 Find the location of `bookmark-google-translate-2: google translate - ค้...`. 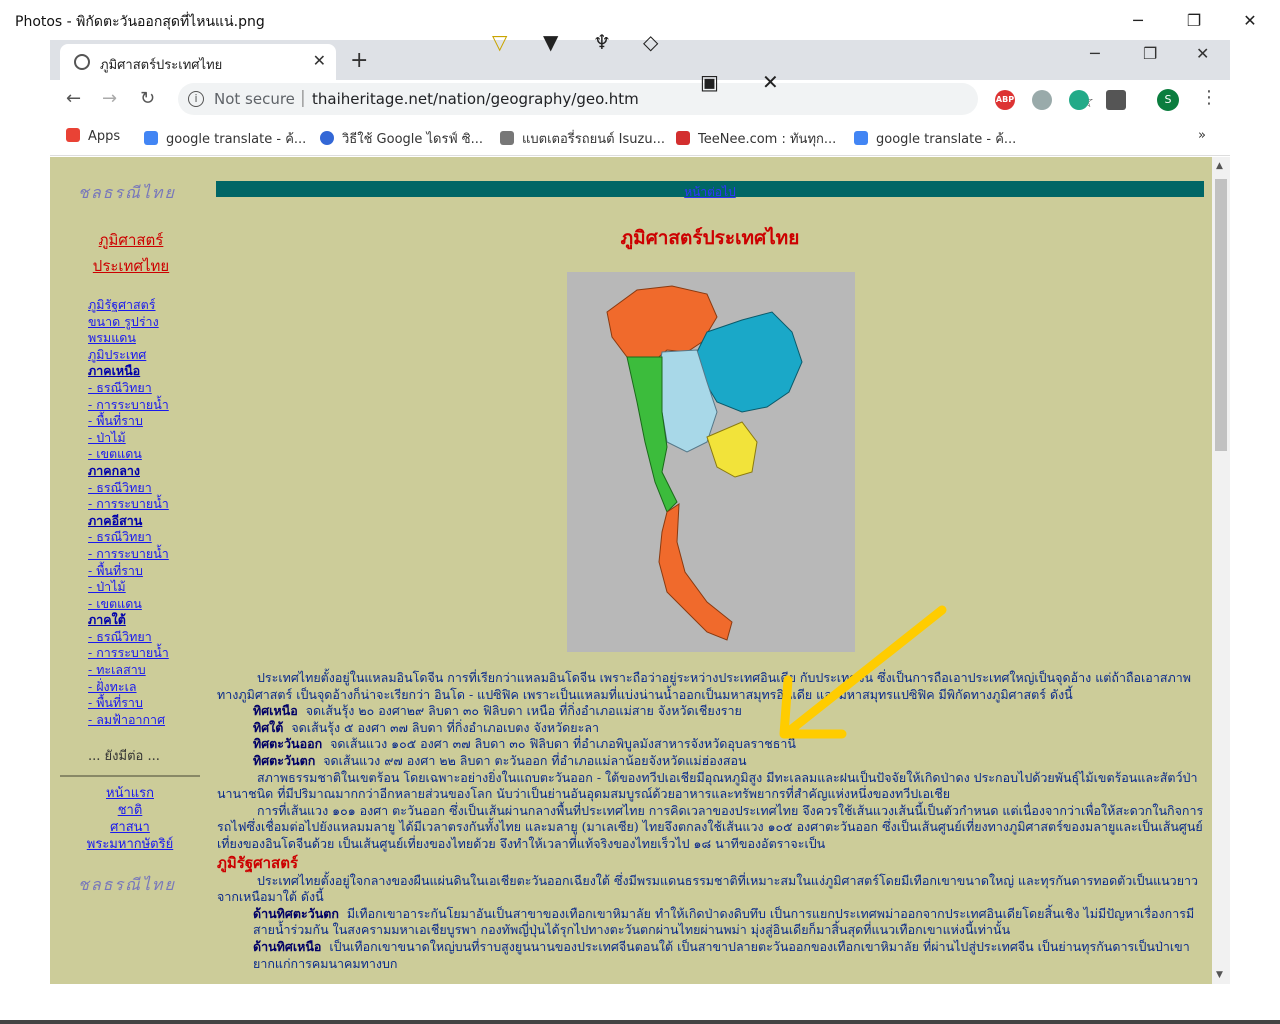

bookmark-google-translate-2: google translate - ค้... is located at coordinates (935, 138).